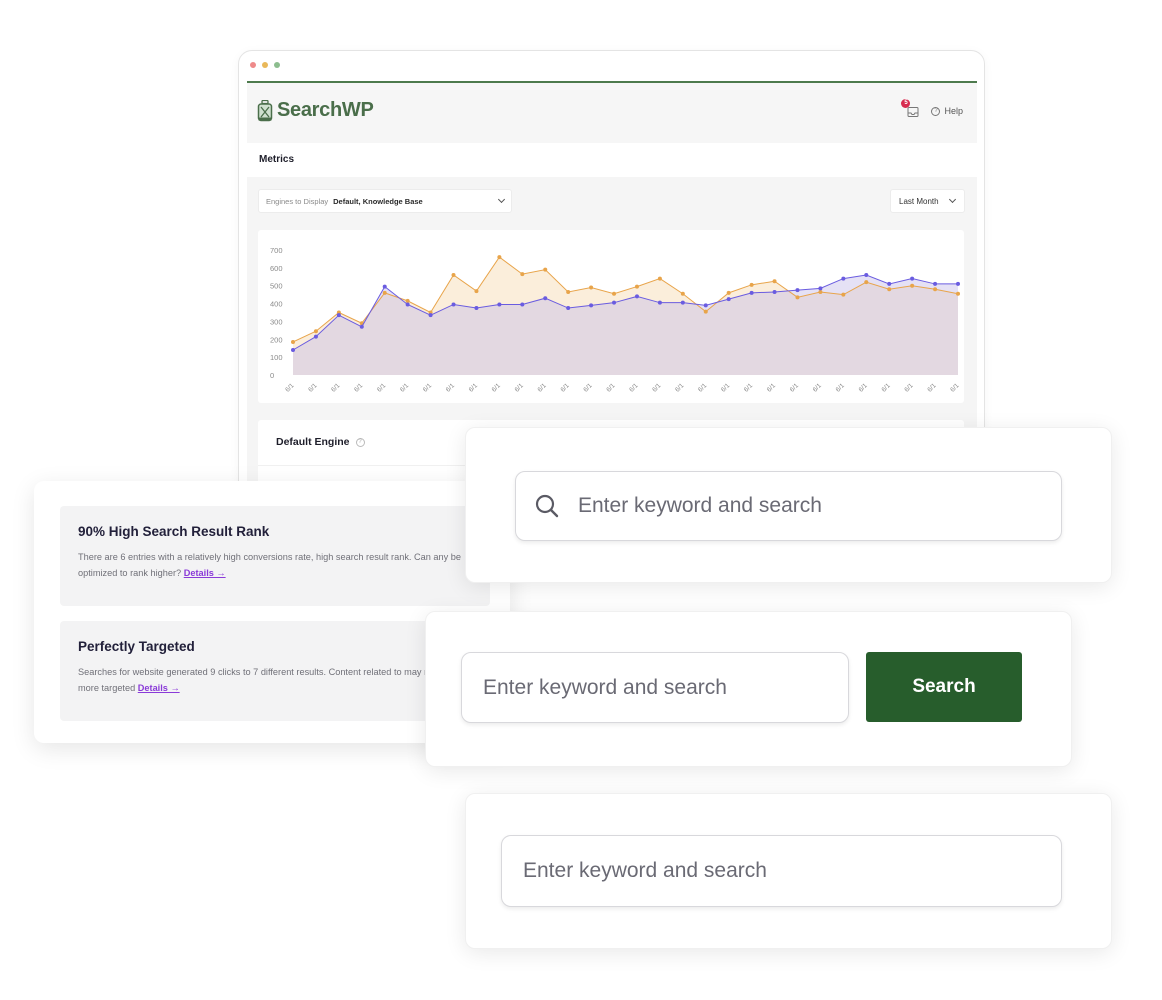  What do you see at coordinates (944, 687) in the screenshot?
I see `search-button: Search` at bounding box center [944, 687].